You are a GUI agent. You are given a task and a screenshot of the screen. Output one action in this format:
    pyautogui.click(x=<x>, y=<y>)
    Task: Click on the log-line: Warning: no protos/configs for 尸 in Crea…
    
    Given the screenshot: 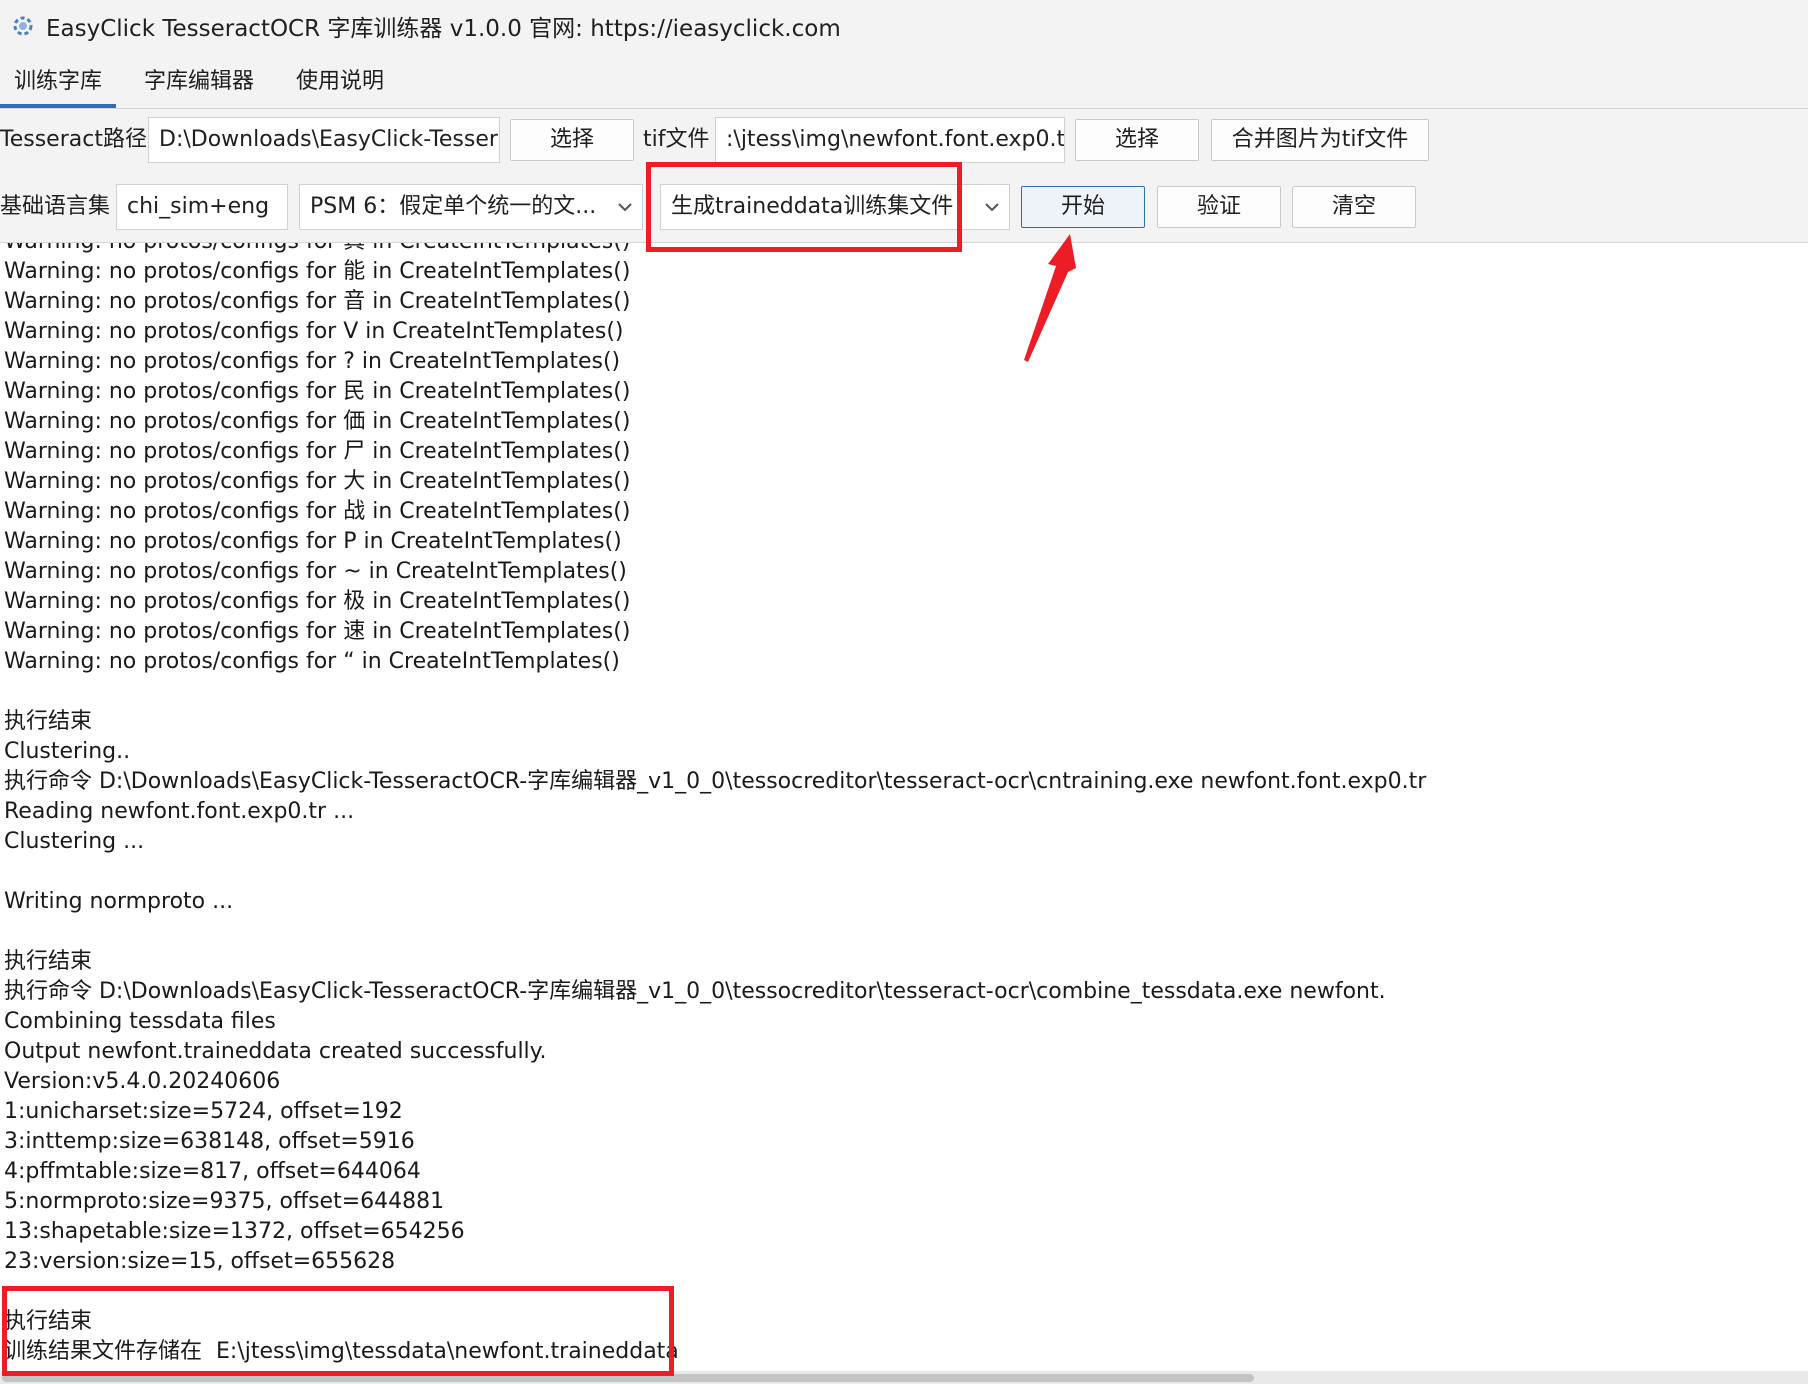 What is the action you would take?
    pyautogui.click(x=317, y=451)
    